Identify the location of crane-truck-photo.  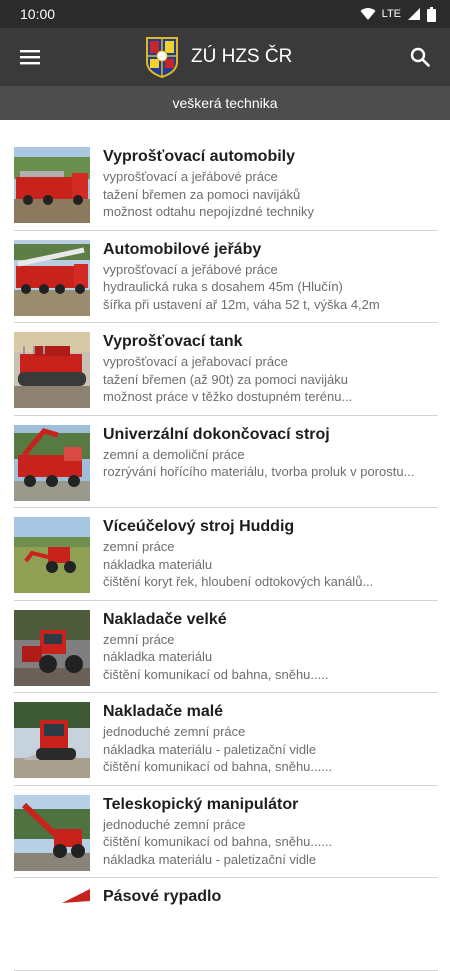
(52, 277).